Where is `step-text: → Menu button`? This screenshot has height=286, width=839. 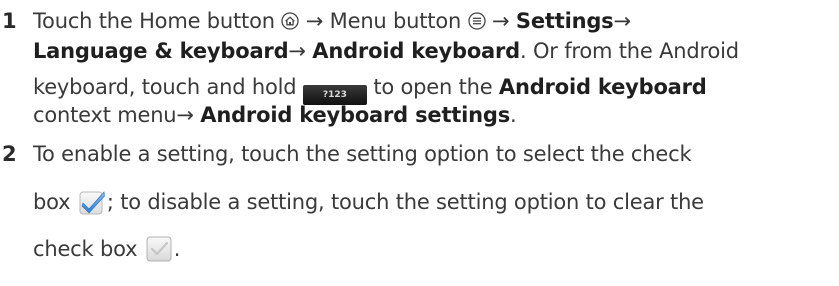 step-text: → Menu button is located at coordinates (383, 21).